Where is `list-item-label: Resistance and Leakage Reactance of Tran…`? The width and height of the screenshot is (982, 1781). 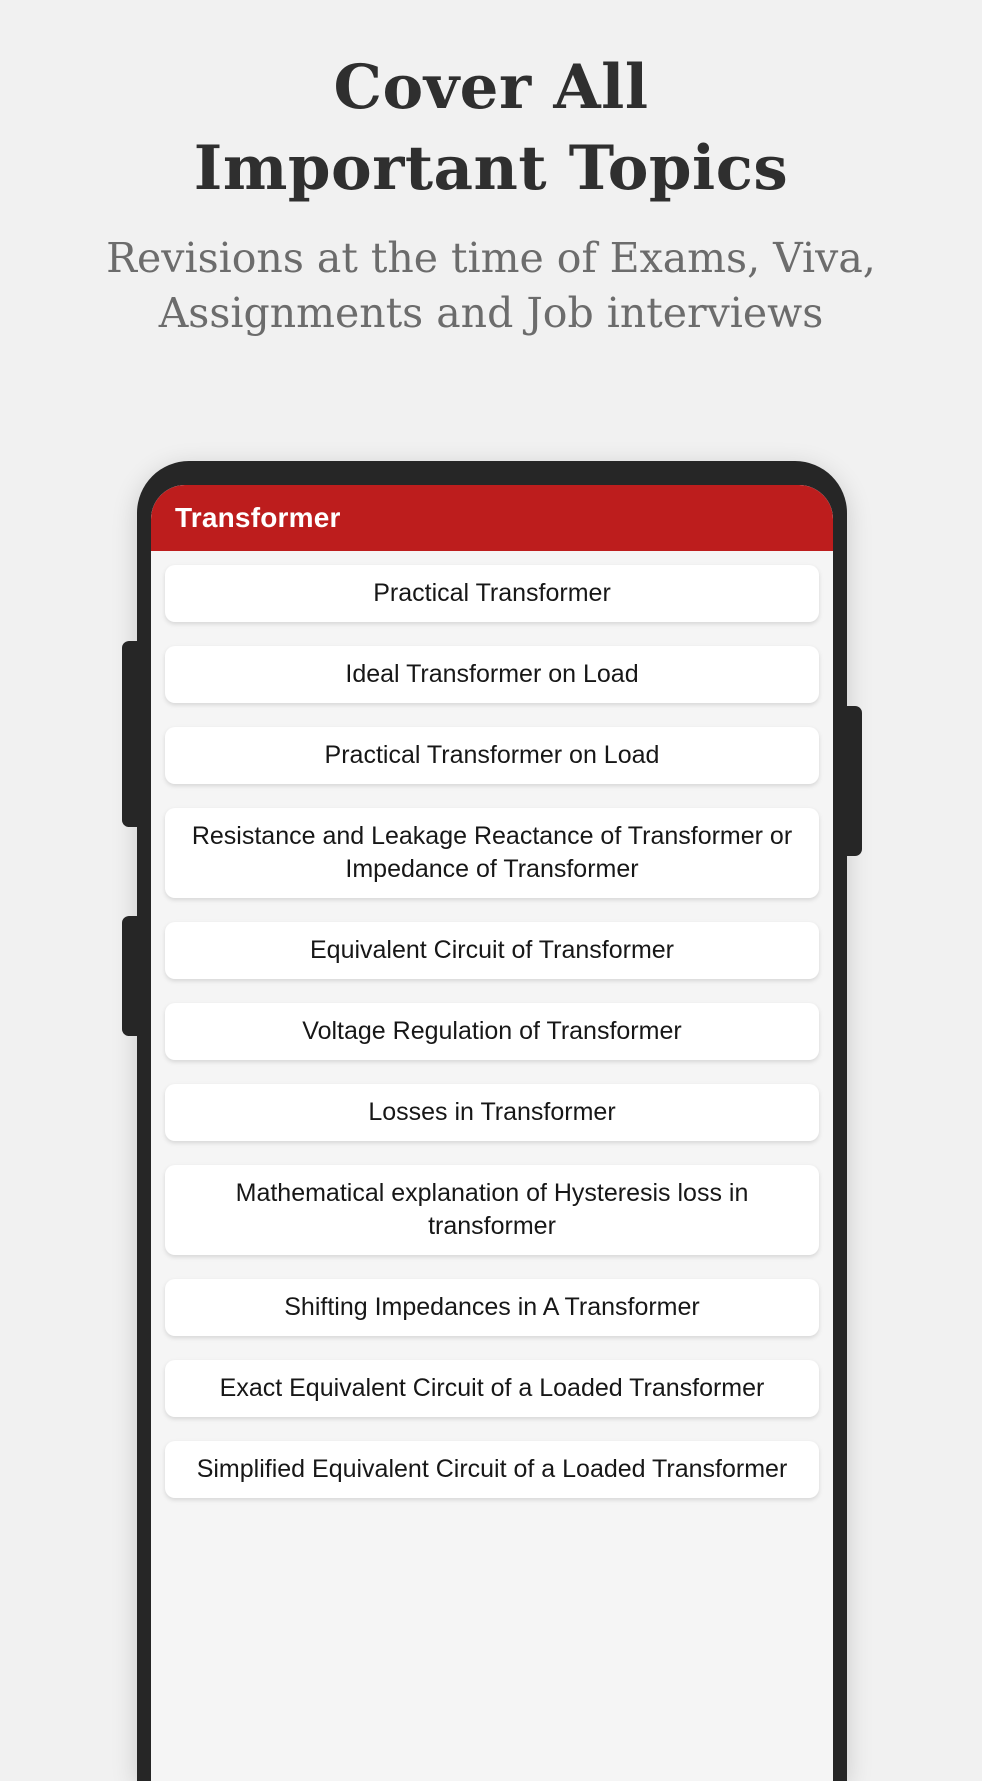 list-item-label: Resistance and Leakage Reactance of Tran… is located at coordinates (492, 852).